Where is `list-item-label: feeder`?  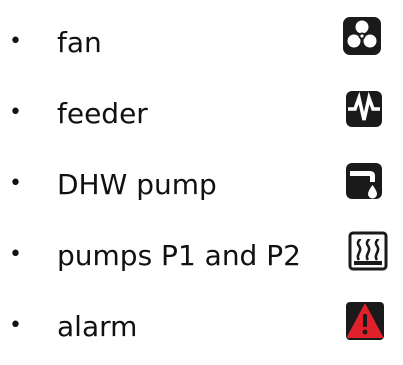 list-item-label: feeder is located at coordinates (102, 113).